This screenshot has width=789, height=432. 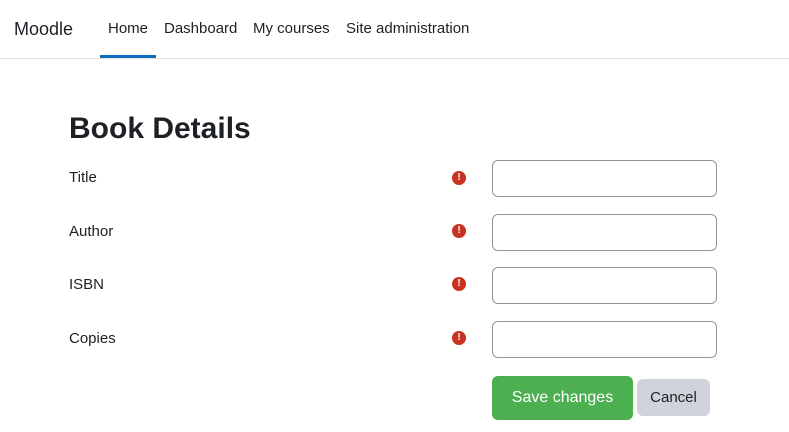 I want to click on page-title: Book Details, so click(x=160, y=128).